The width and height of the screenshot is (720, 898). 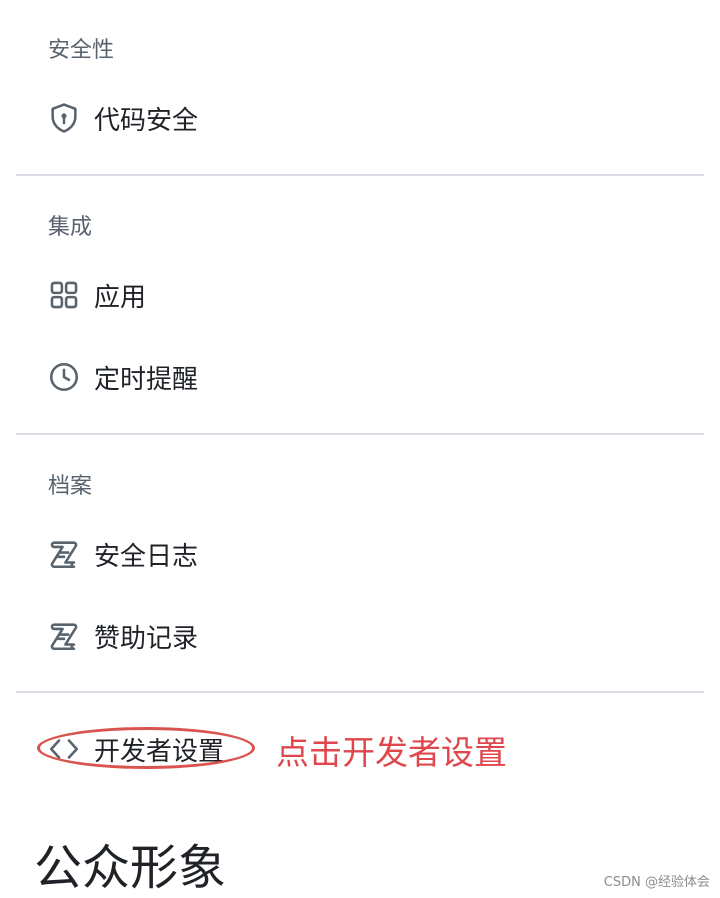 What do you see at coordinates (64, 118) in the screenshot?
I see `shield-lock-icon` at bounding box center [64, 118].